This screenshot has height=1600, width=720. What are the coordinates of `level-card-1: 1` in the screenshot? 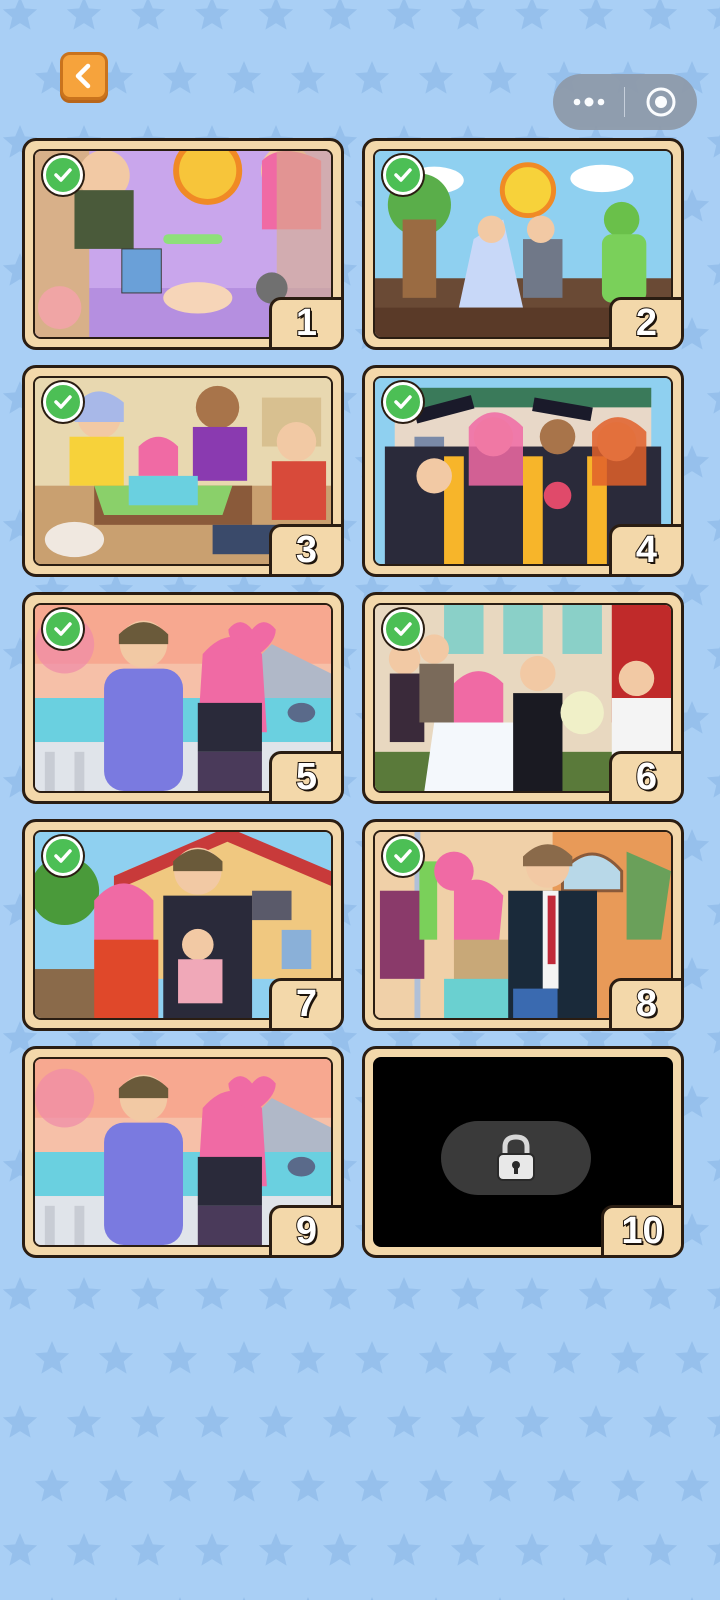 It's located at (183, 244).